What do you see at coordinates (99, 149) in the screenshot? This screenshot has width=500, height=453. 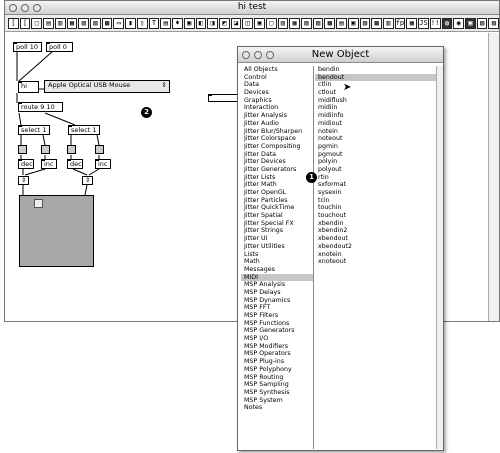 I see `bang-d` at bounding box center [99, 149].